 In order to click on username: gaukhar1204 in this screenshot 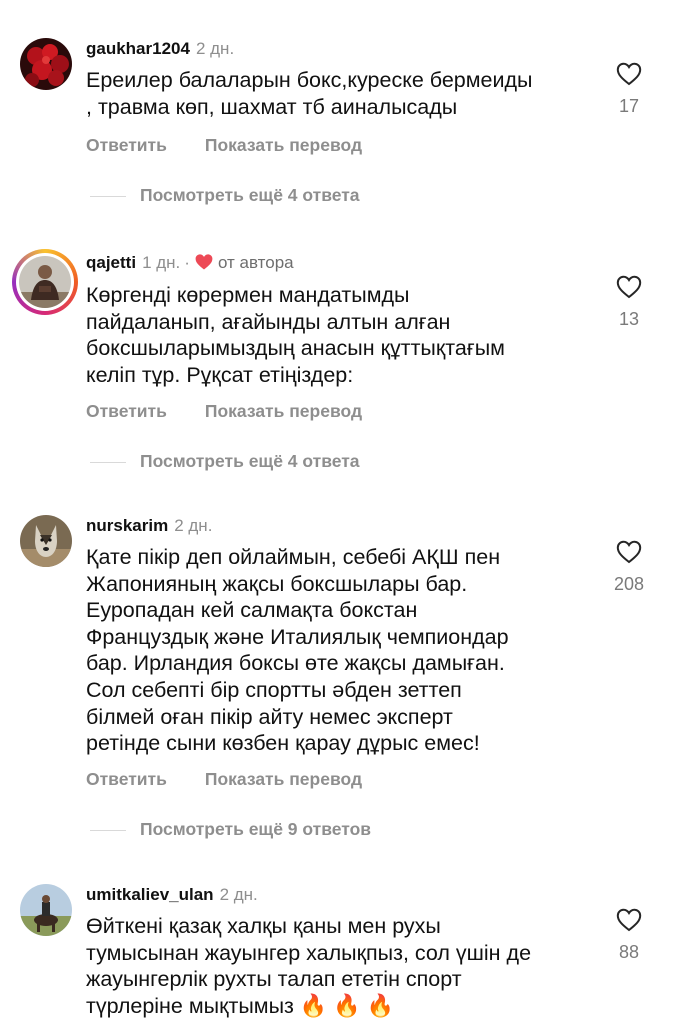, I will do `click(138, 48)`.